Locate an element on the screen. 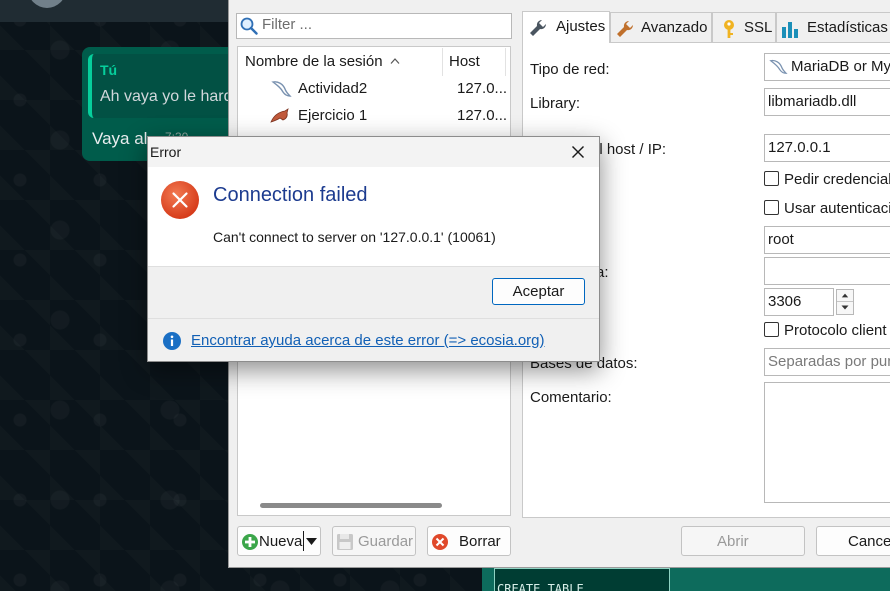  dialog-title: Error is located at coordinates (166, 152).